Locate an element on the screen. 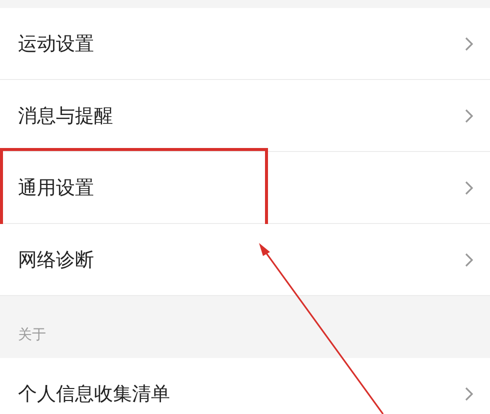 This screenshot has height=414, width=490. menu-item-label: 通用设置 is located at coordinates (56, 187).